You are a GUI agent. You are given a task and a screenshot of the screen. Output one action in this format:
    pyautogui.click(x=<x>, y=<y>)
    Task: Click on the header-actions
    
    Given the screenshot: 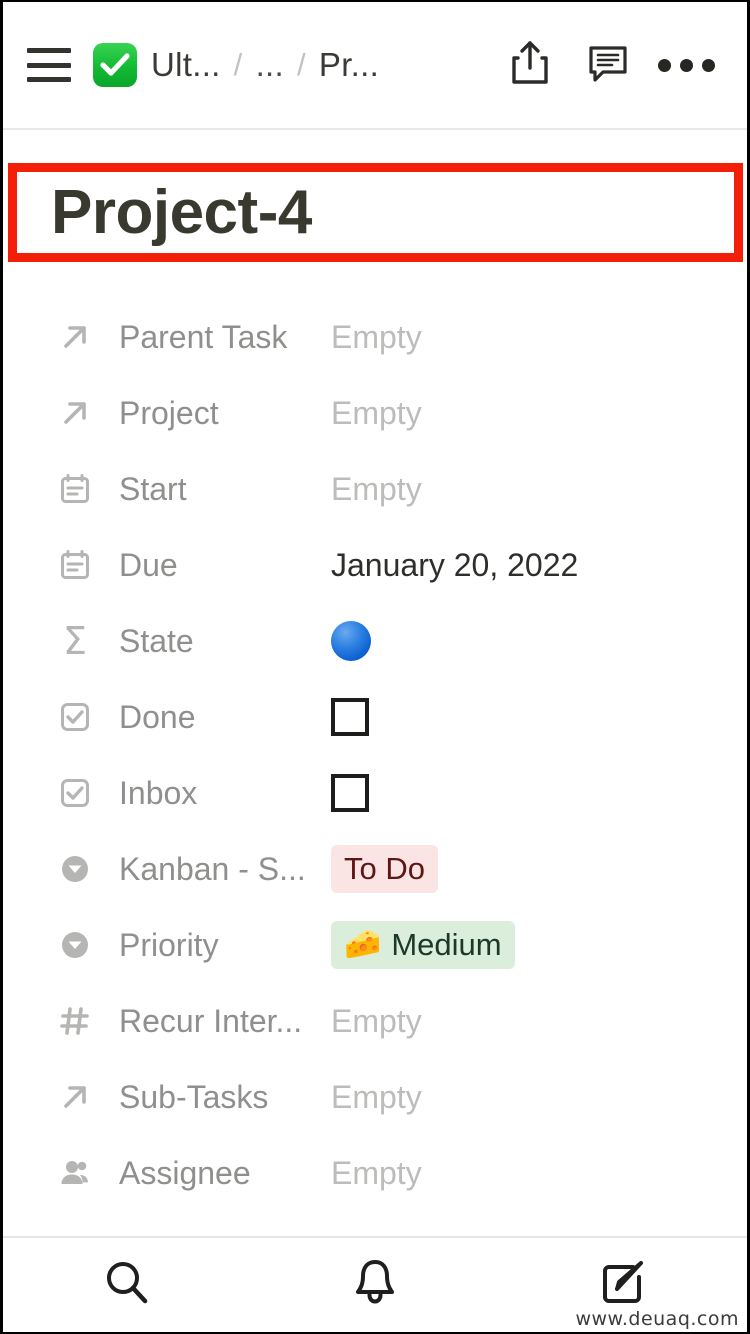 What is the action you would take?
    pyautogui.click(x=608, y=65)
    